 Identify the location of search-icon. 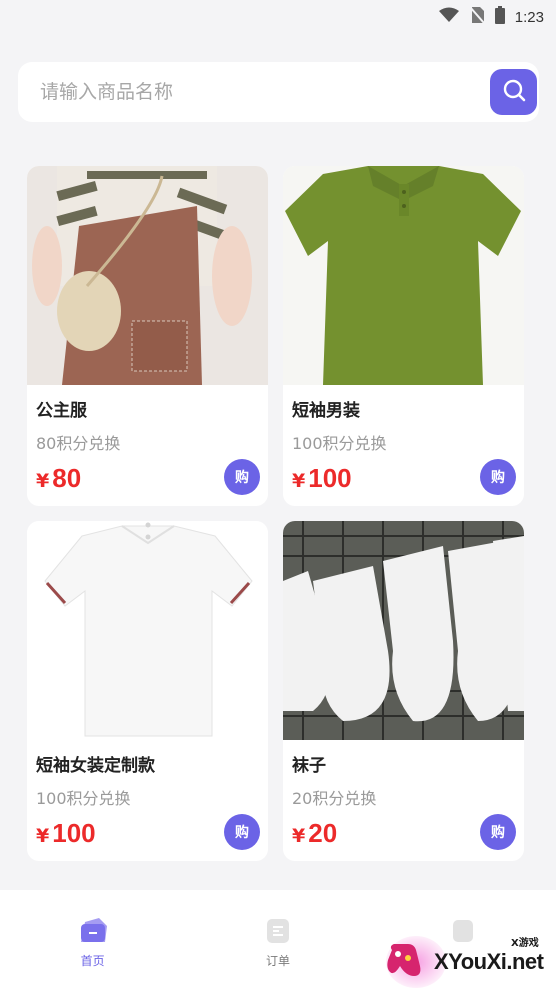
(514, 92).